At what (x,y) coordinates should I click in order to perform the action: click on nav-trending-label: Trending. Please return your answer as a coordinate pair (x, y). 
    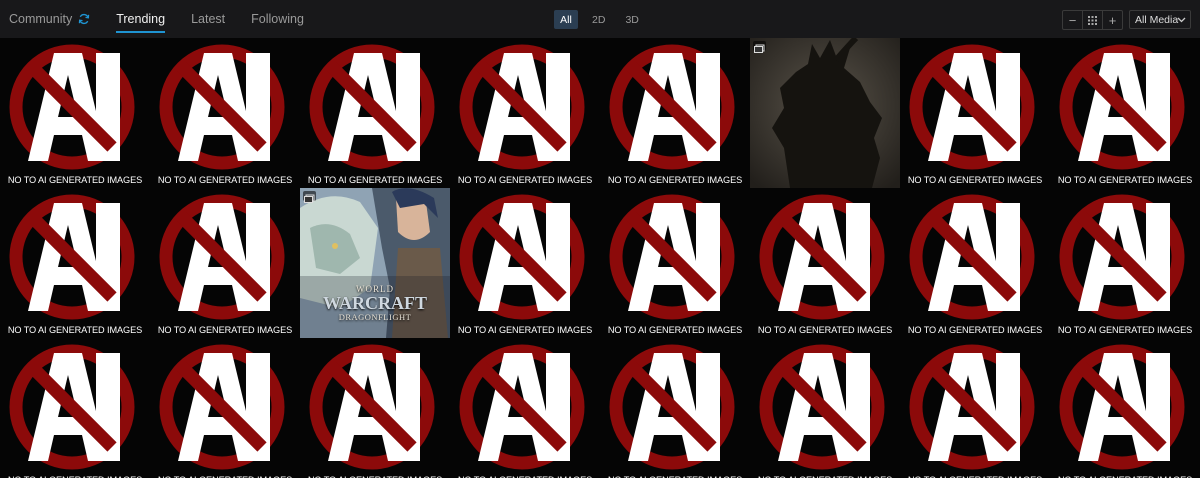
    Looking at the image, I should click on (141, 19).